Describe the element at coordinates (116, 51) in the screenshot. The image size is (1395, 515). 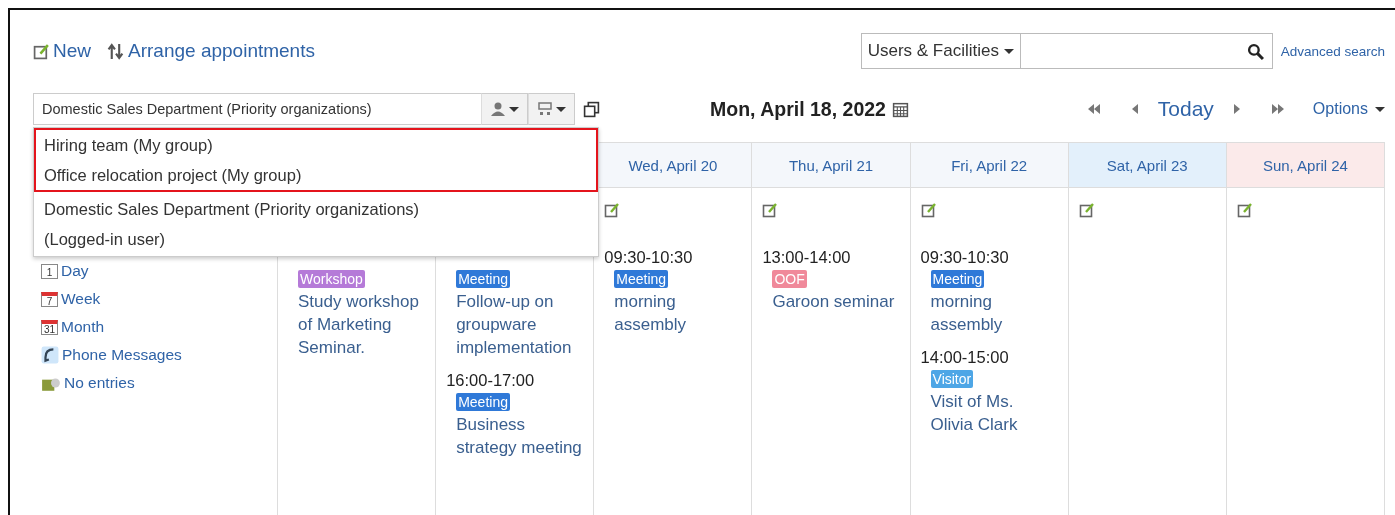
I see `swap-arrows-icon` at that location.